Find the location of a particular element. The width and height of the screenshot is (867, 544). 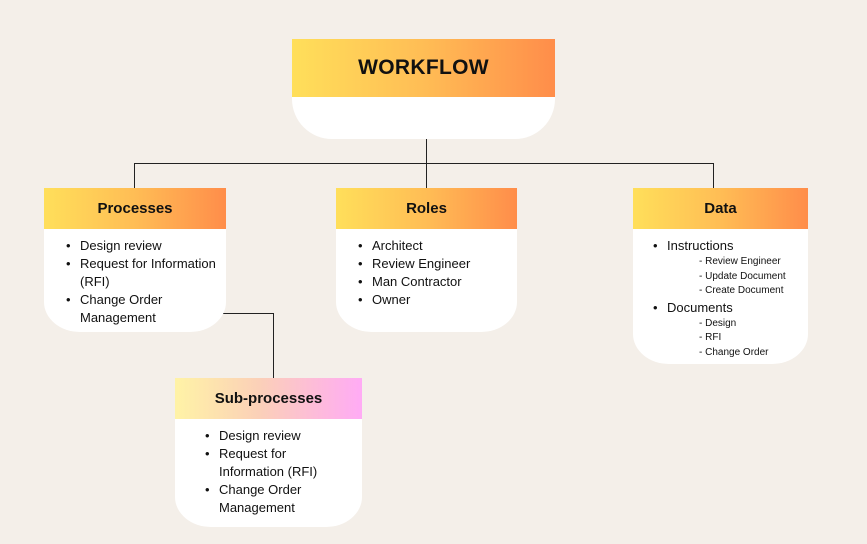

list-item: Architect is located at coordinates (432, 246).